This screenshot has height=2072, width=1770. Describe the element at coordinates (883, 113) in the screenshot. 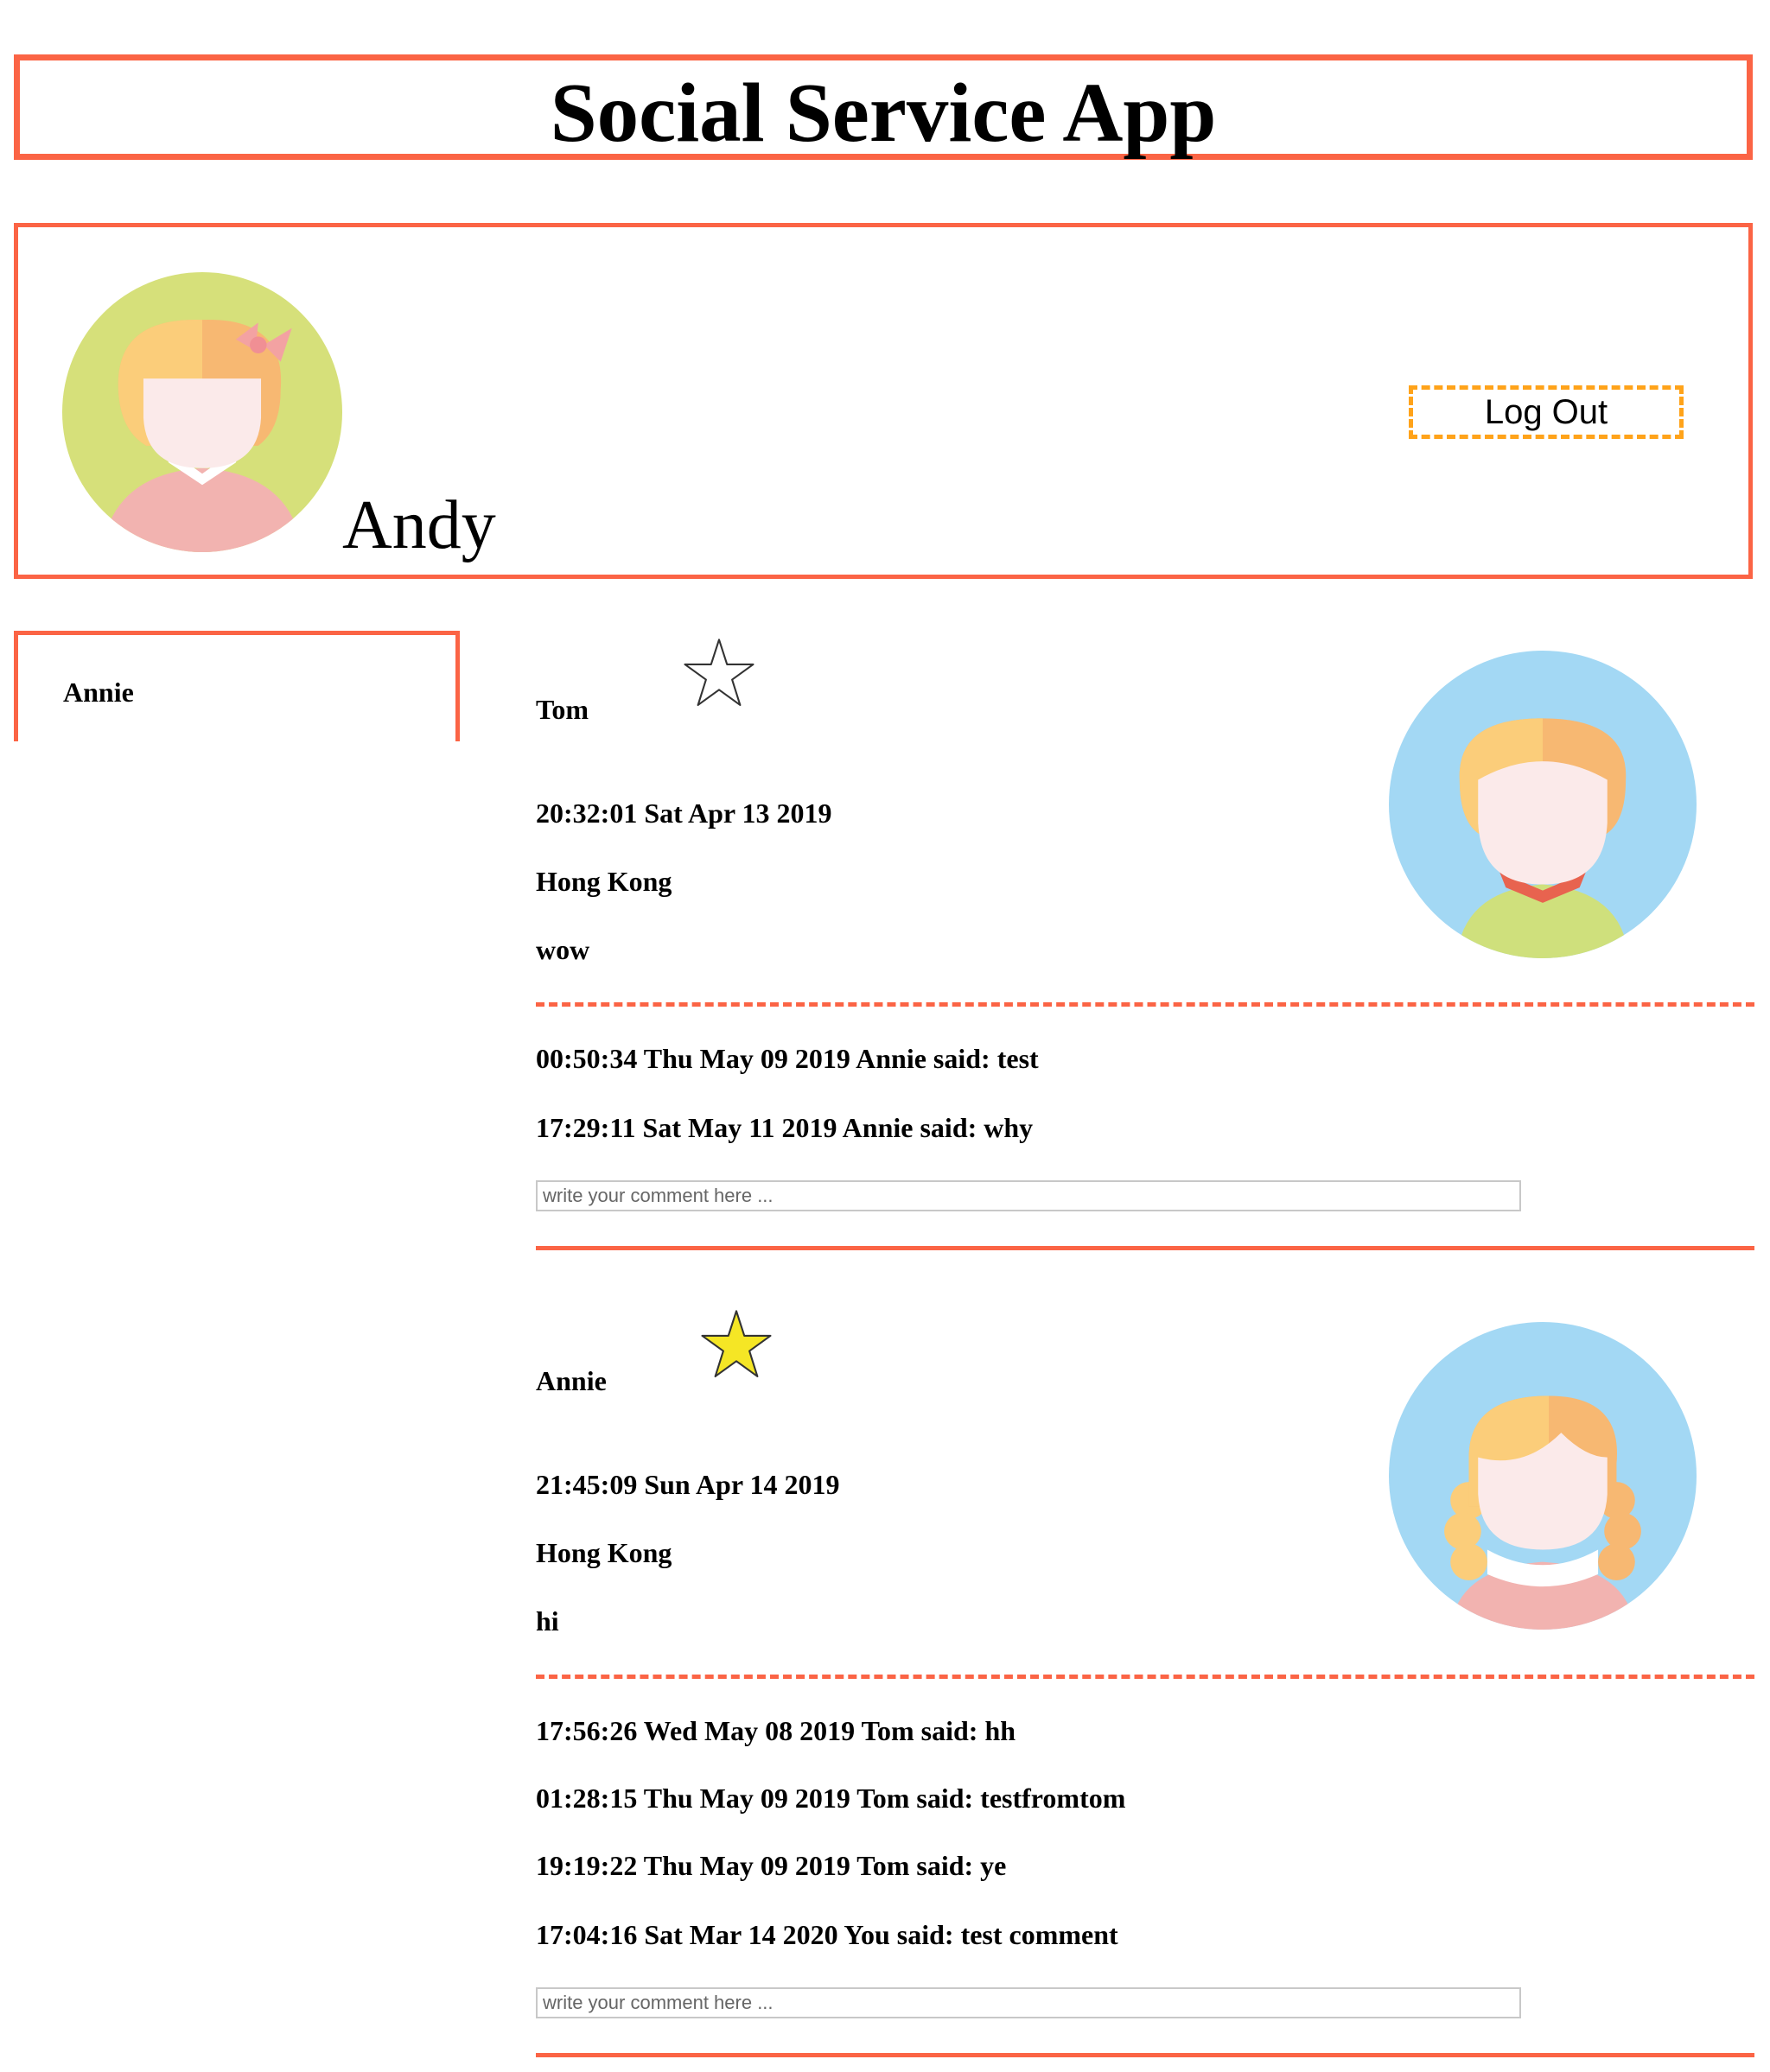

I see `app-title: Social Service App` at that location.